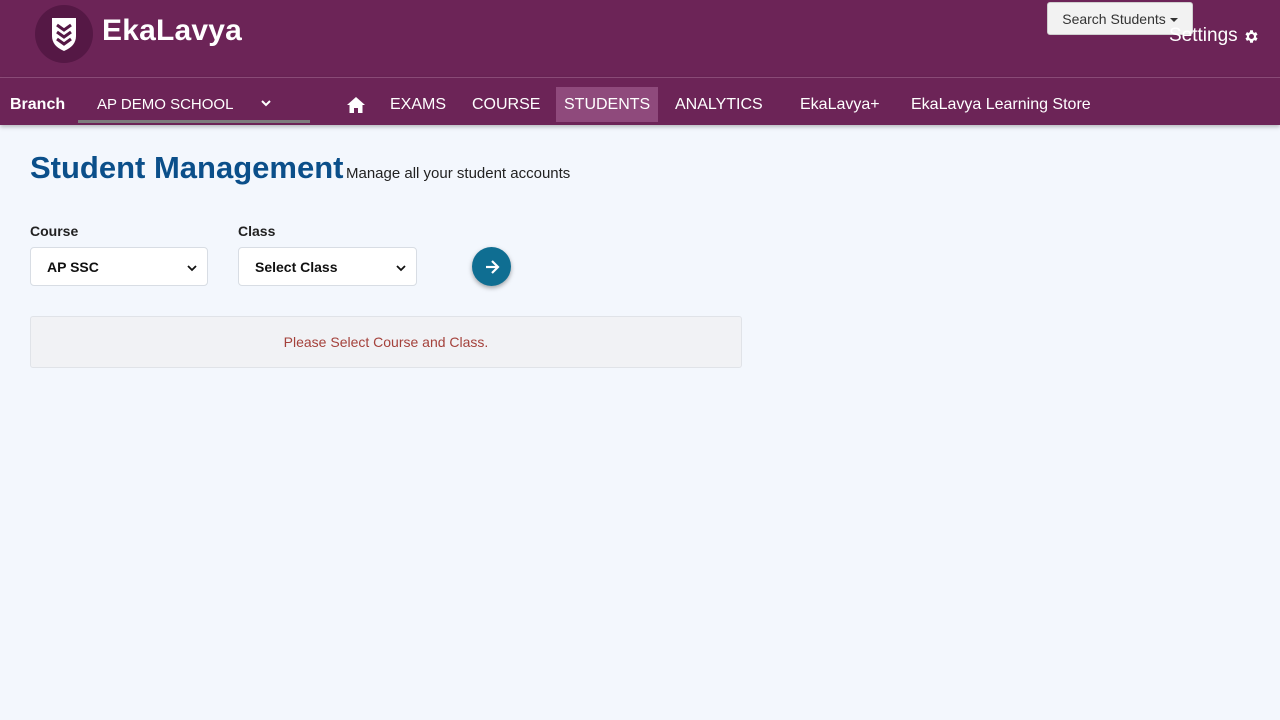 This screenshot has height=720, width=1280. Describe the element at coordinates (172, 31) in the screenshot. I see `app-name: EkaLavya` at that location.